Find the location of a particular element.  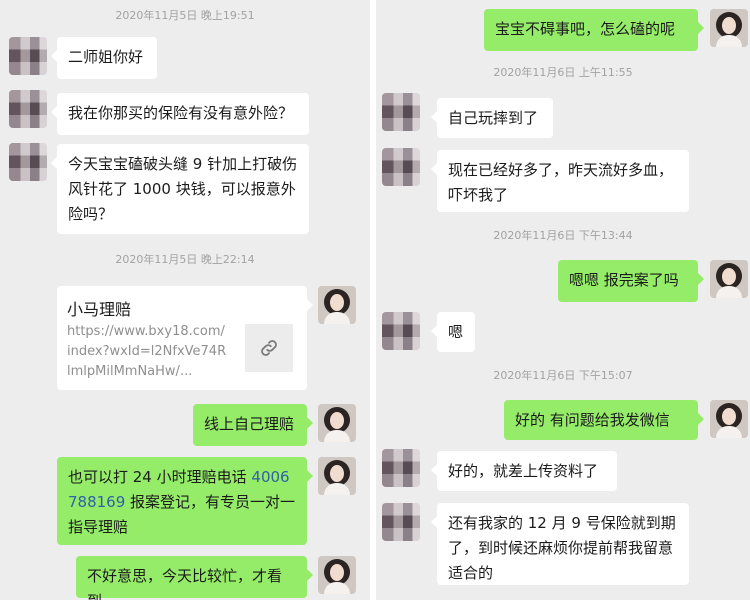

timestamp: 2020年11月5日 晚上19:51 is located at coordinates (185, 15).